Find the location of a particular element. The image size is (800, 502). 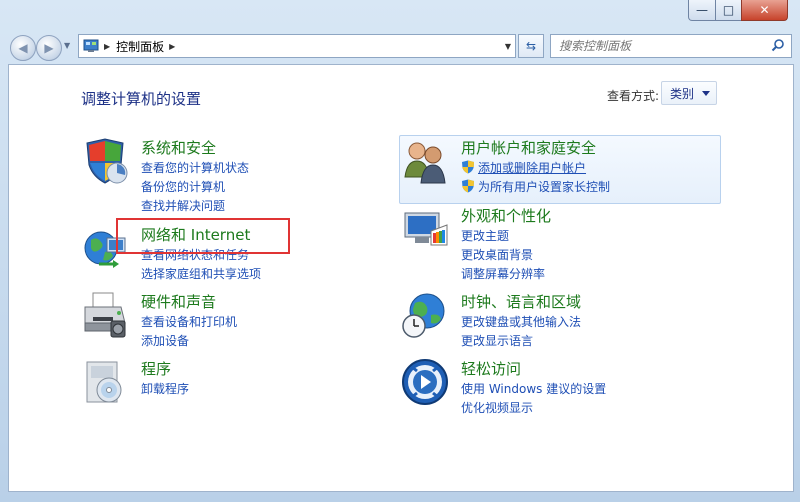

link-homegroup-sharing: 选择家庭组和共享选项 is located at coordinates (201, 273).